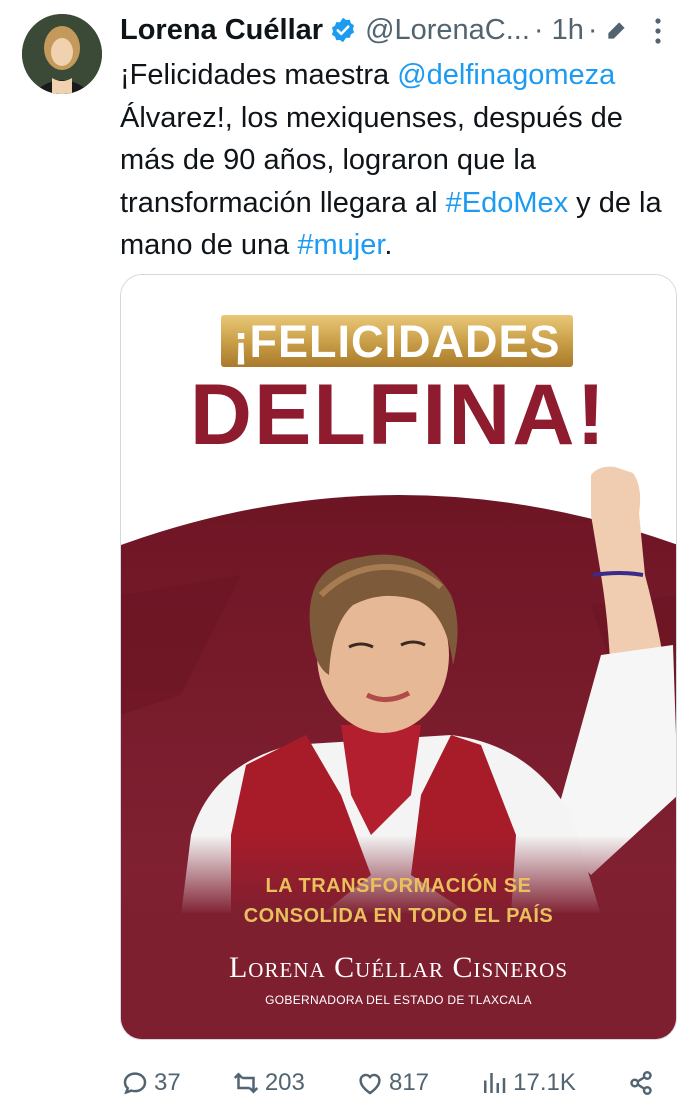 This screenshot has width=700, height=1120. What do you see at coordinates (397, 341) in the screenshot?
I see `headline-small: ¡FELICIDADES` at bounding box center [397, 341].